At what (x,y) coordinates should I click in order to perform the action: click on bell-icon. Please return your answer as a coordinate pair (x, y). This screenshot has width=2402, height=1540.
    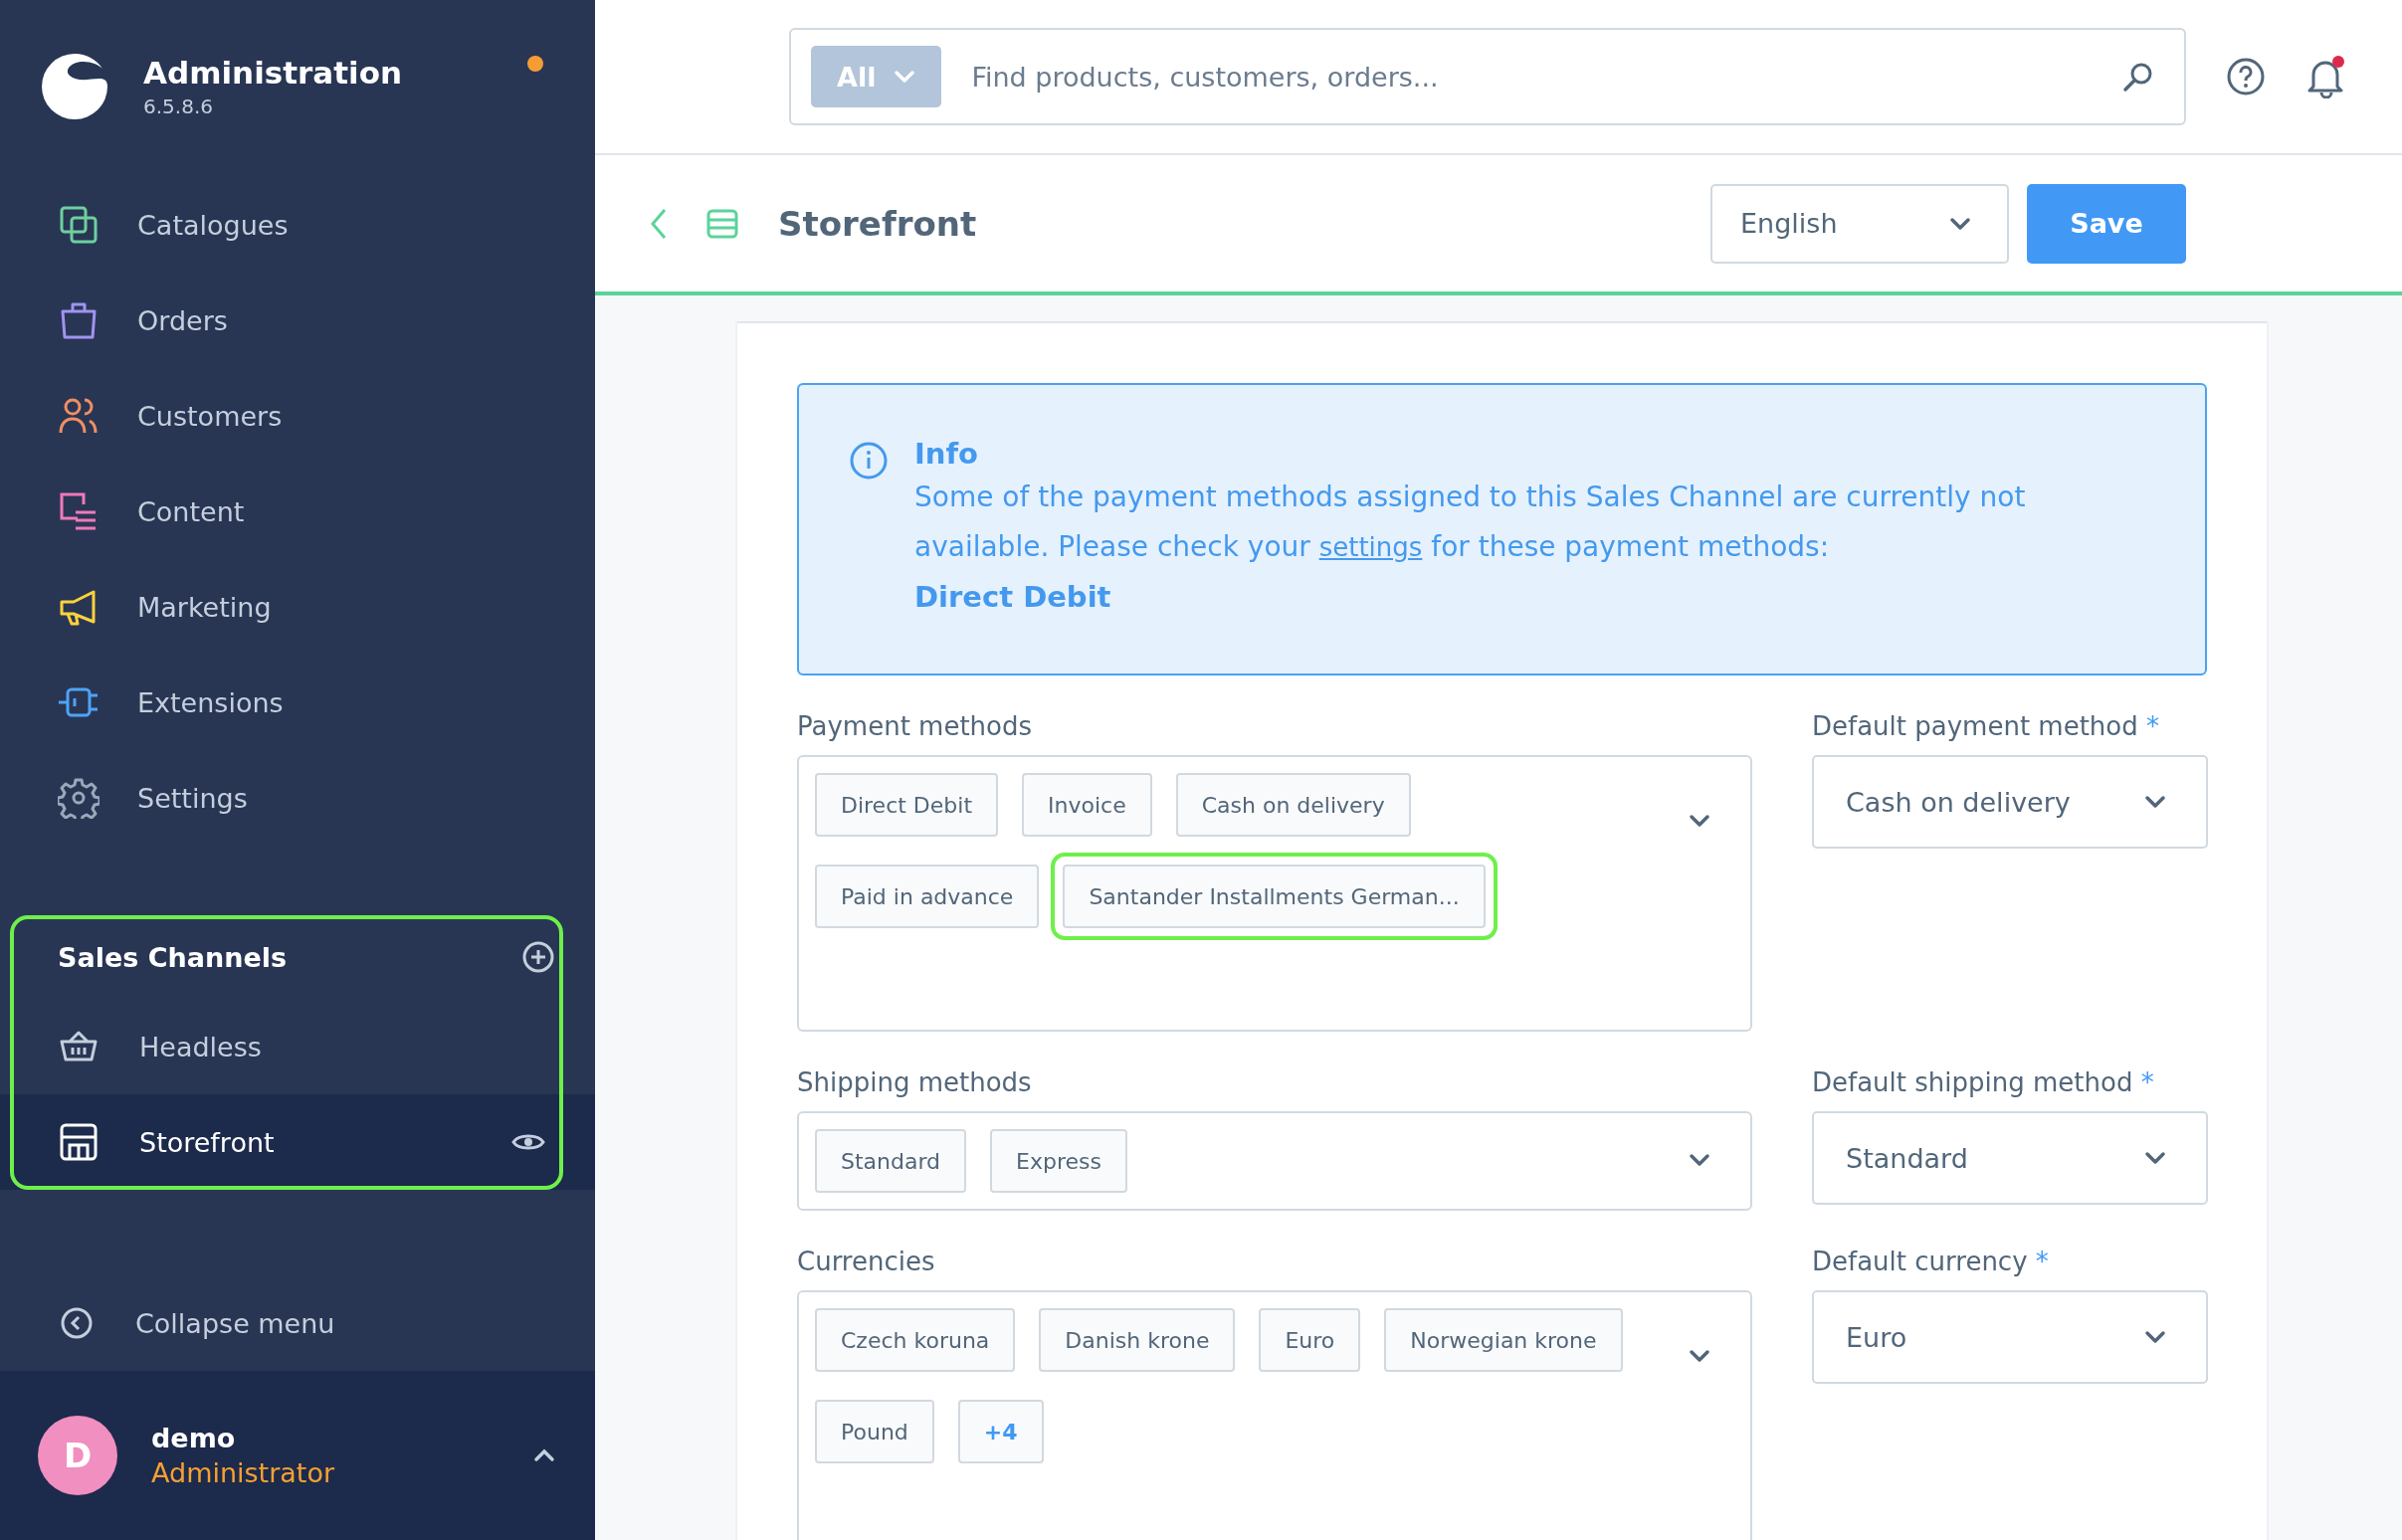
    Looking at the image, I should click on (2326, 76).